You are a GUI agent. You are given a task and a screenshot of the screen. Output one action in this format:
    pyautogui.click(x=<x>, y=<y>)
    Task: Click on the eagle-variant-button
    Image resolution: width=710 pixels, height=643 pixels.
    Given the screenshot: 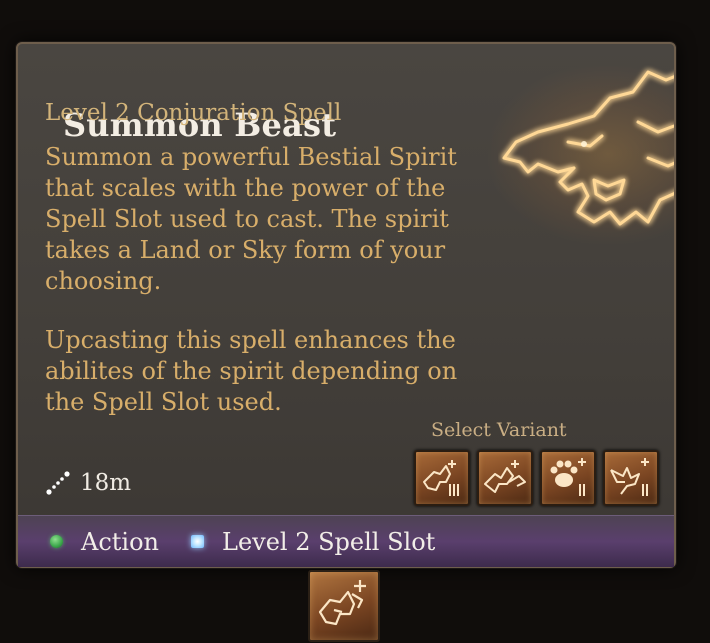 What is the action you would take?
    pyautogui.click(x=631, y=478)
    